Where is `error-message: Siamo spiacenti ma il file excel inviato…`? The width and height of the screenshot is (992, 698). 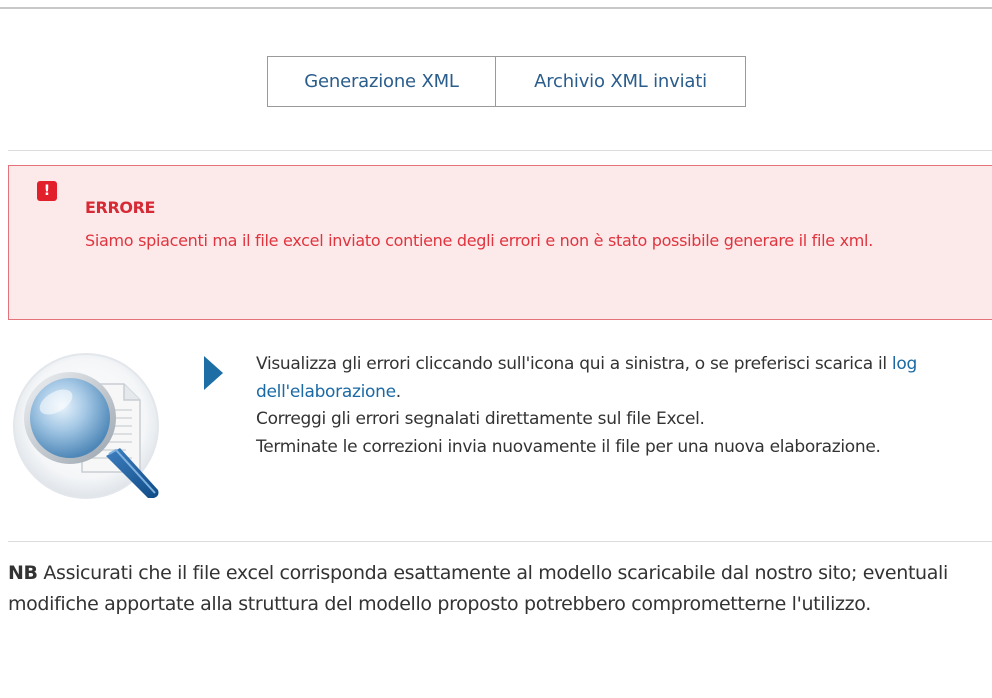
error-message: Siamo spiacenti ma il file excel inviato… is located at coordinates (479, 240).